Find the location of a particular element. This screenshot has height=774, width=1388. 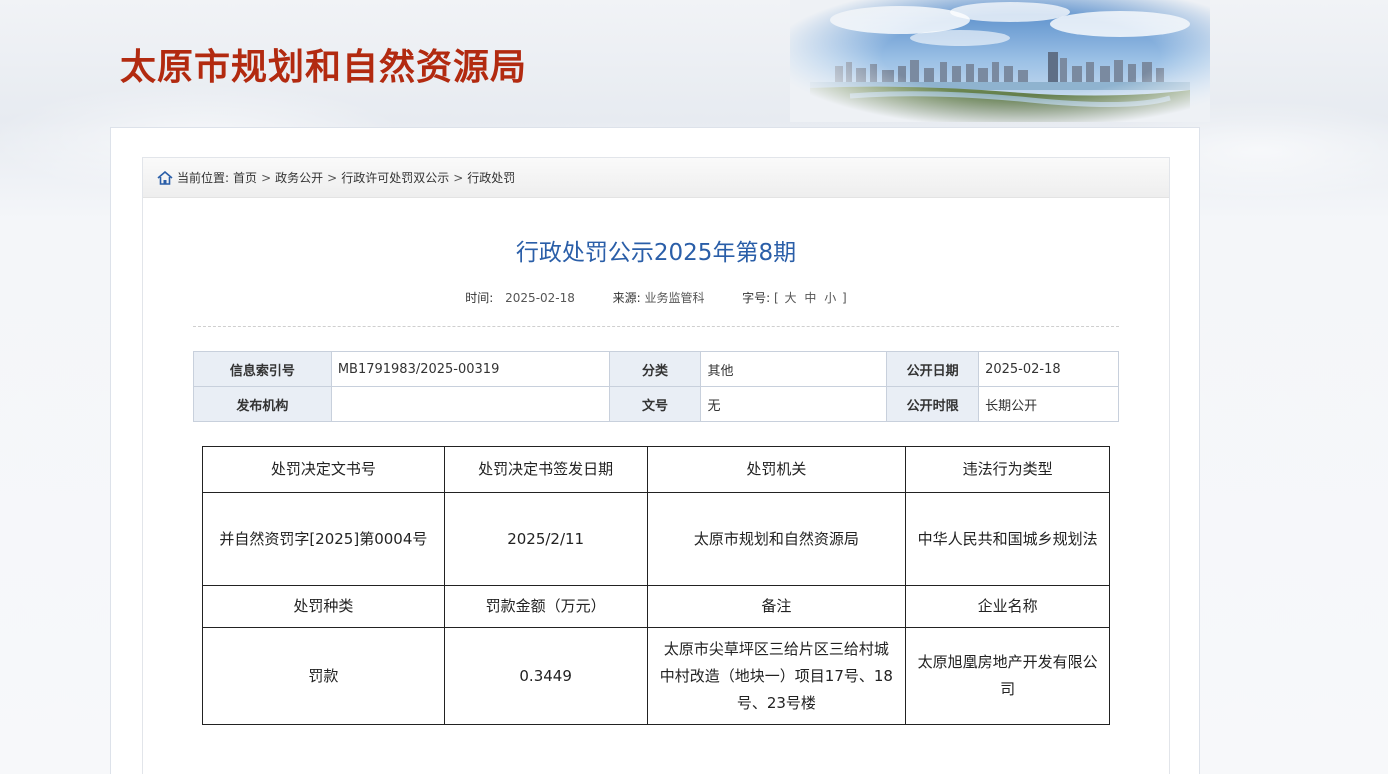

time-value: 2025-02-18 is located at coordinates (540, 298).